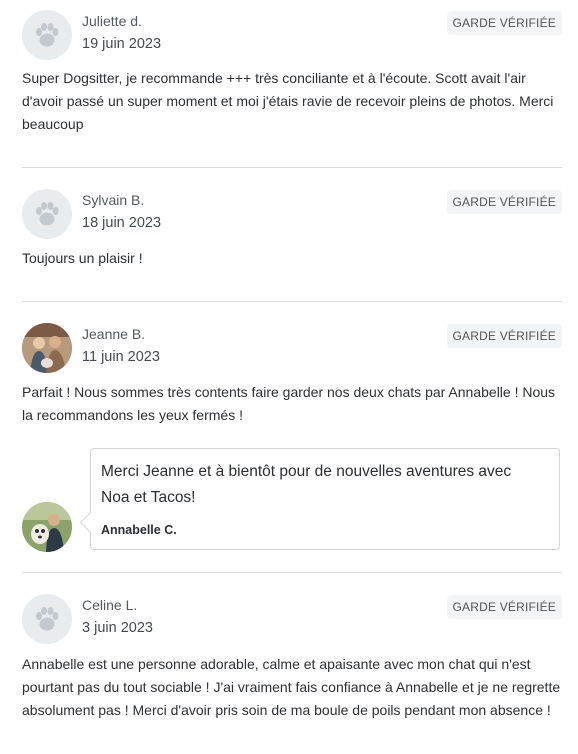 The height and width of the screenshot is (754, 578). Describe the element at coordinates (90, 522) in the screenshot. I see `reply-pointer` at that location.